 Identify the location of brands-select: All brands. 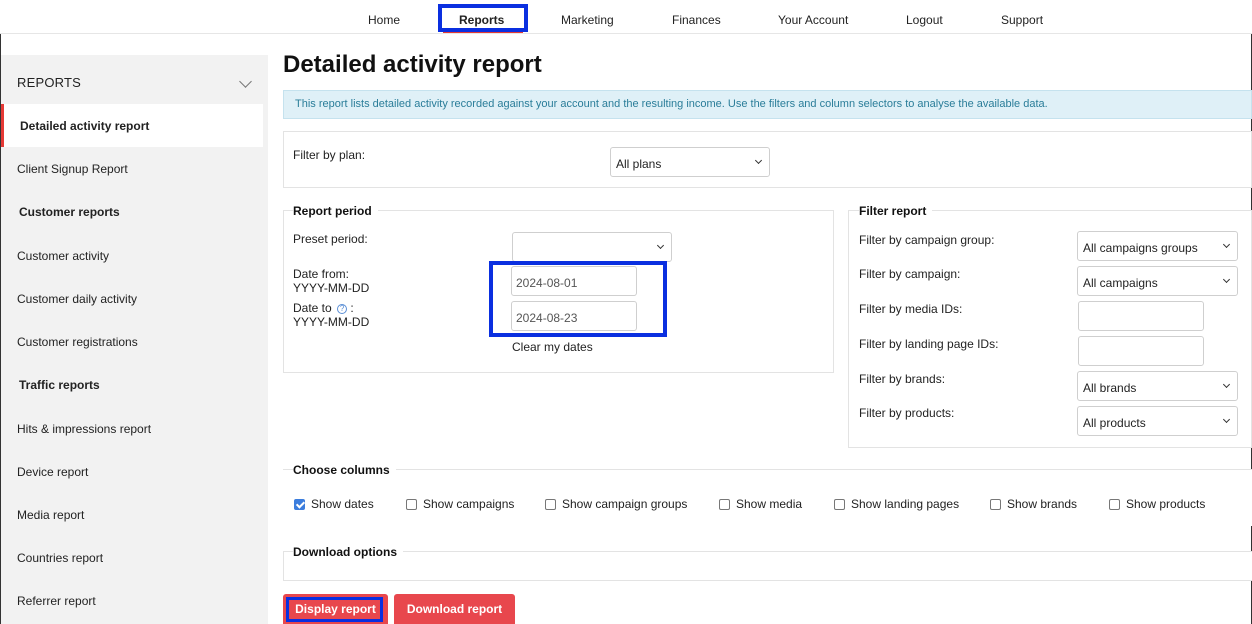
(1157, 386).